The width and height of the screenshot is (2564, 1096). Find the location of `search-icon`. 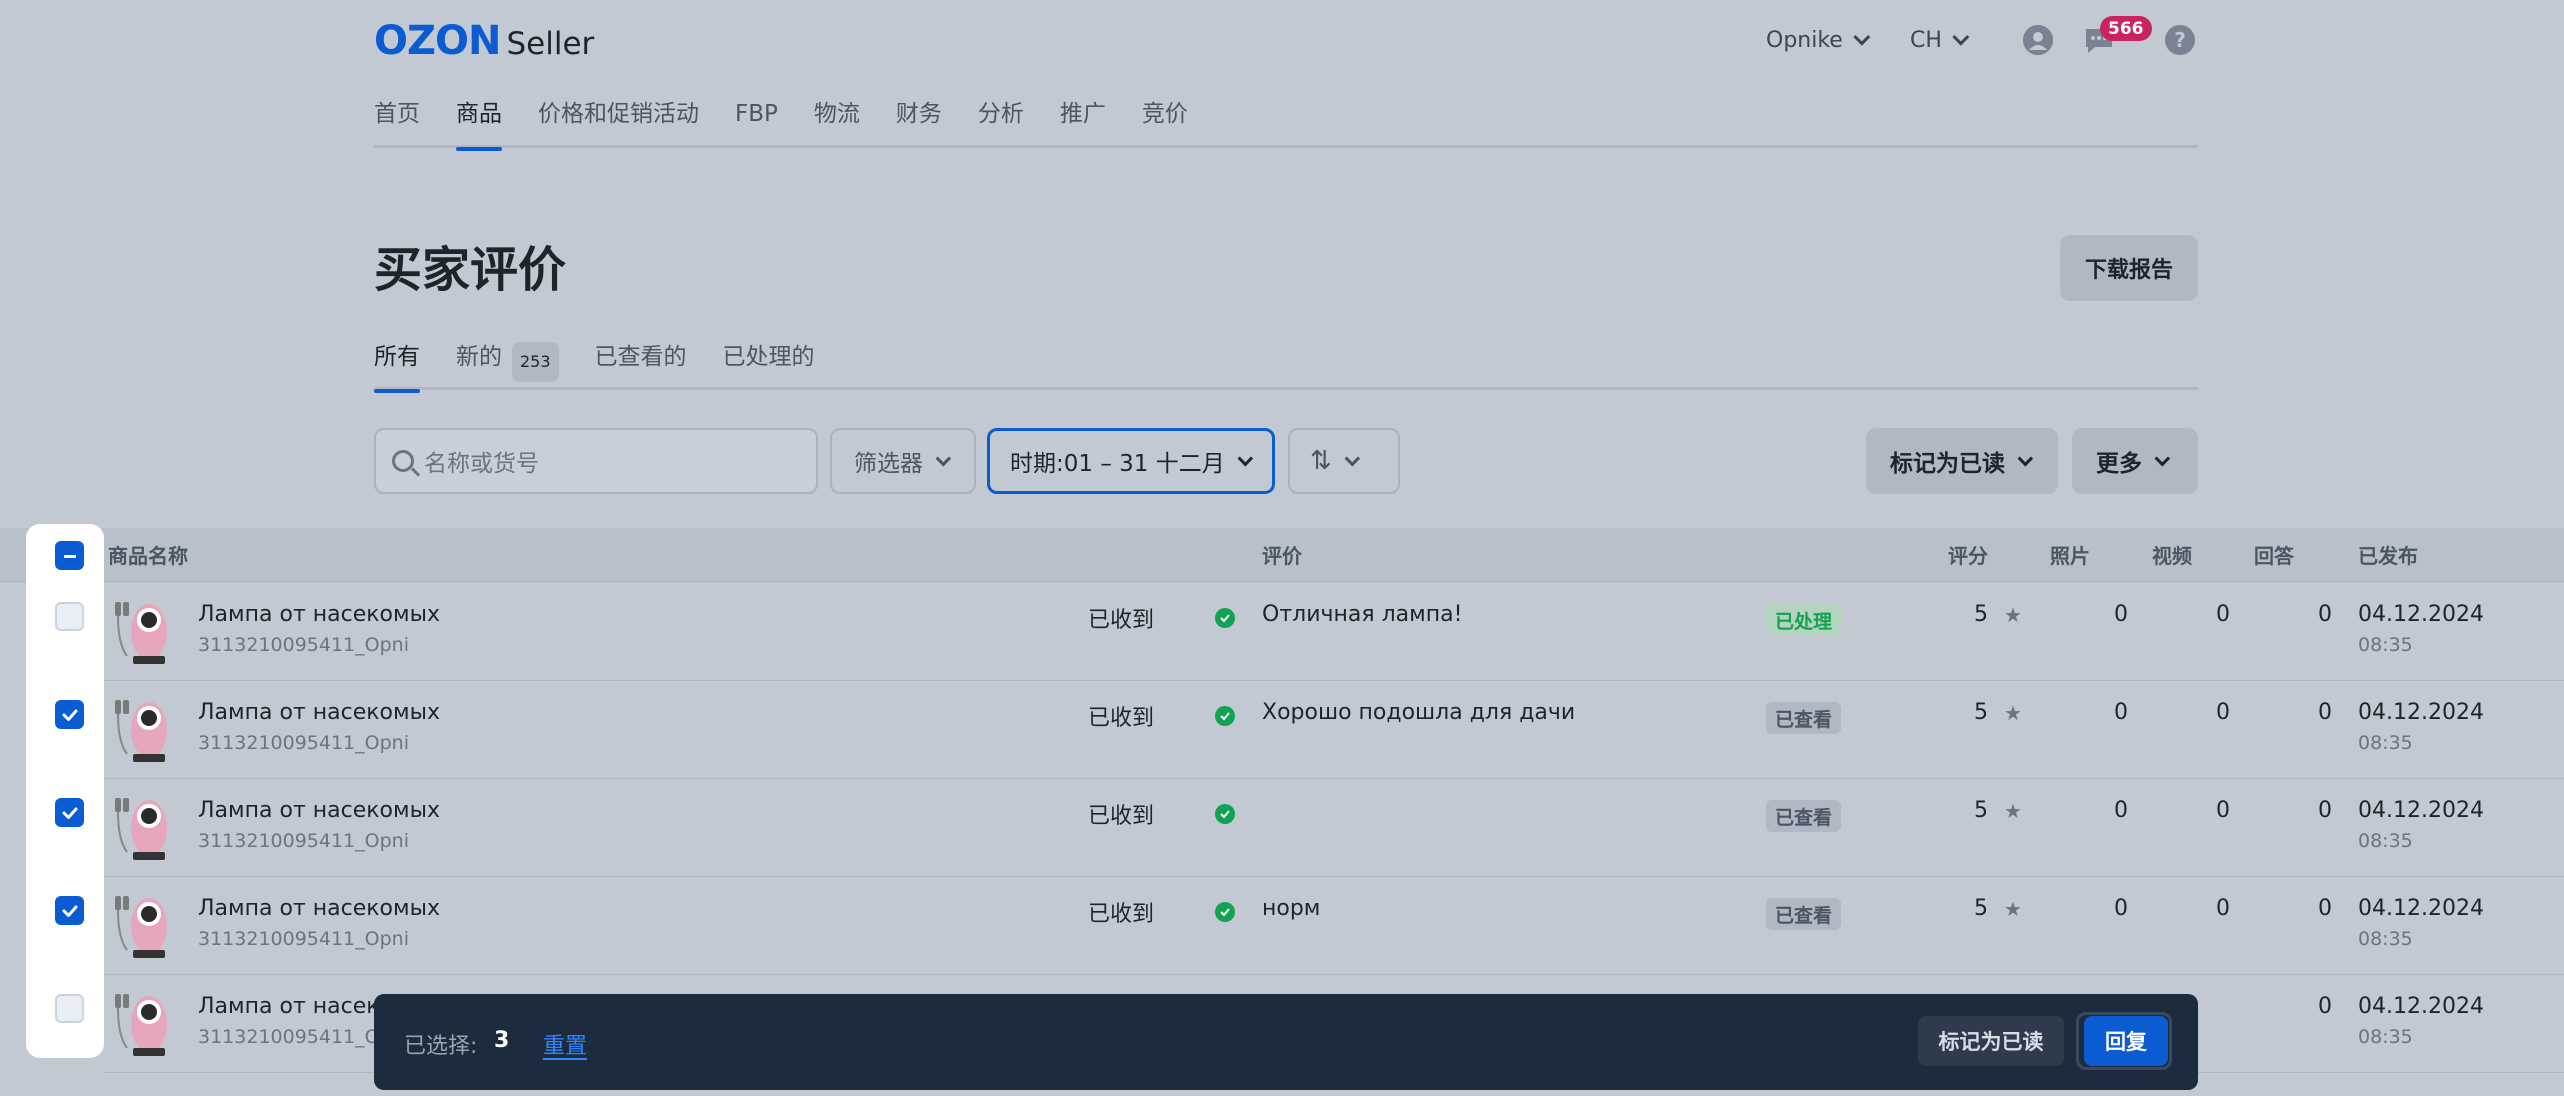

search-icon is located at coordinates (403, 461).